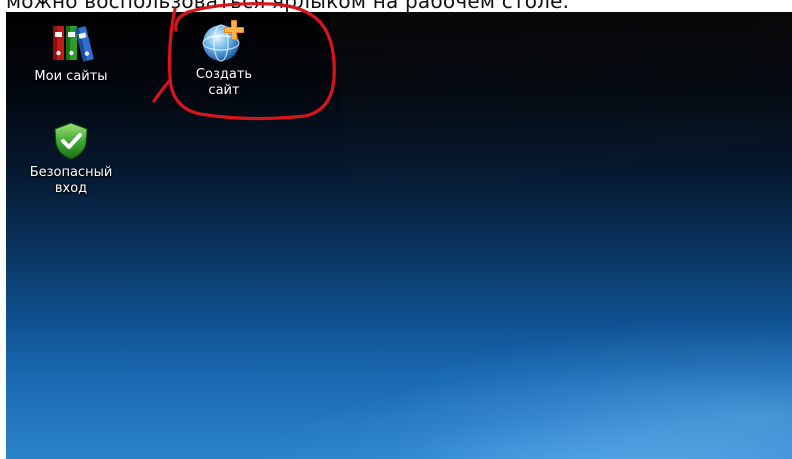 The width and height of the screenshot is (792, 459). I want to click on desktop-icon-label: Мои сайты, so click(71, 76).